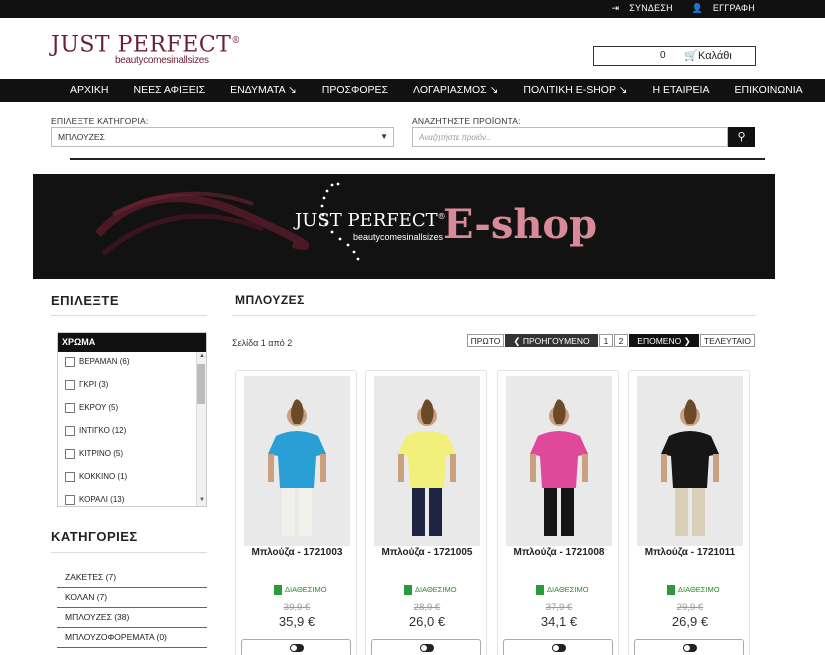  I want to click on color-option: ΚΟΡΑΛΙ (13), so click(132, 498).